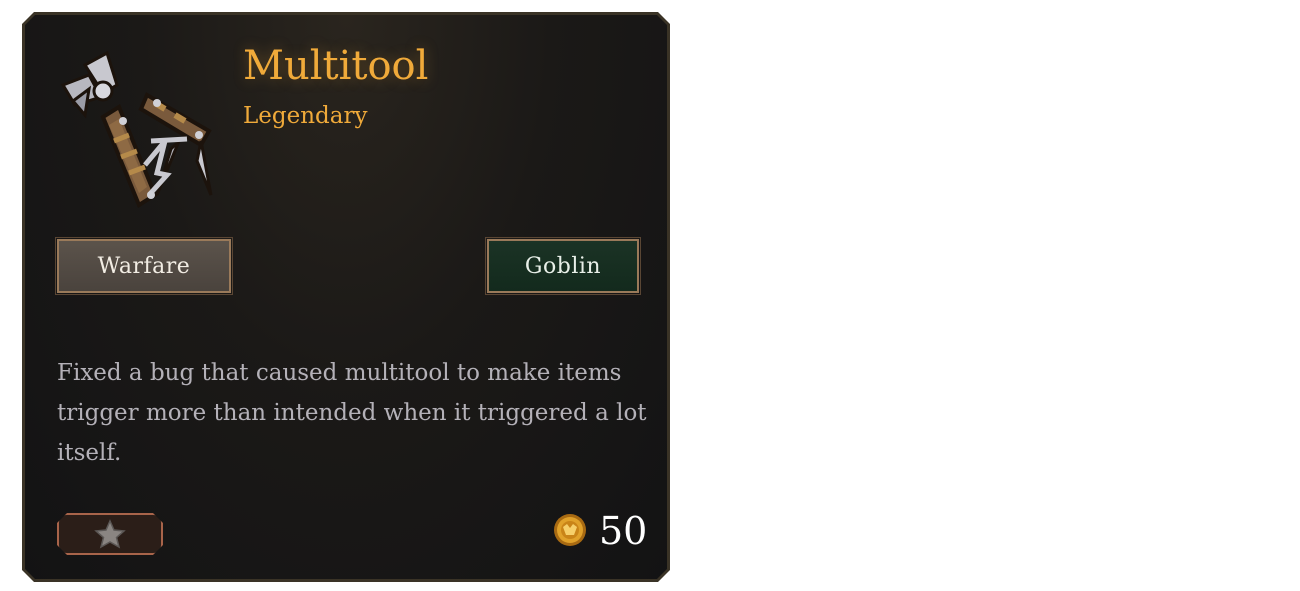 The image size is (1300, 591). Describe the element at coordinates (563, 266) in the screenshot. I see `tag-goblin: Goblin` at that location.